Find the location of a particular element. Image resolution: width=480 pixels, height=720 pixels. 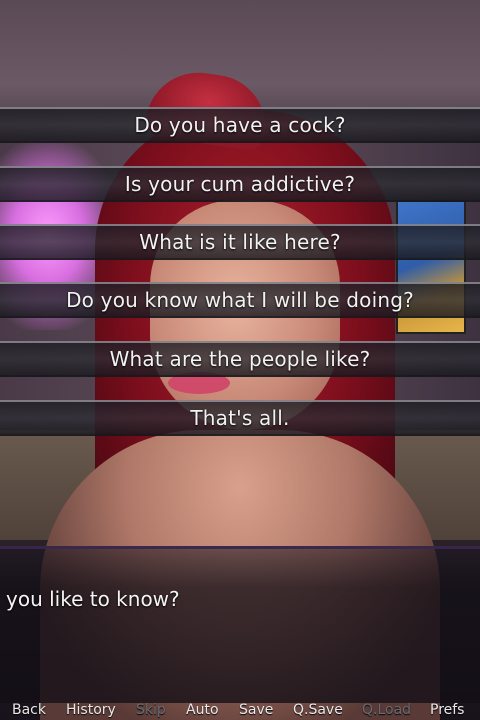

back-button: Back is located at coordinates (29, 710).